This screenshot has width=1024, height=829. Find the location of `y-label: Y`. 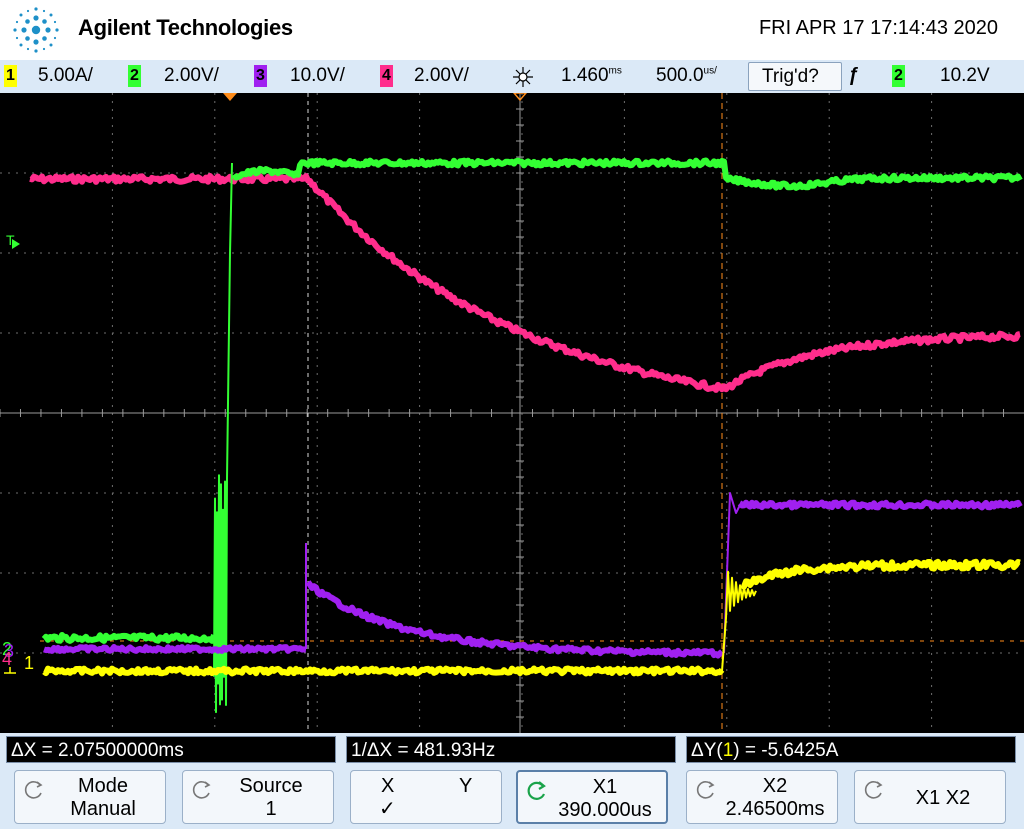

y-label: Y is located at coordinates (466, 786).